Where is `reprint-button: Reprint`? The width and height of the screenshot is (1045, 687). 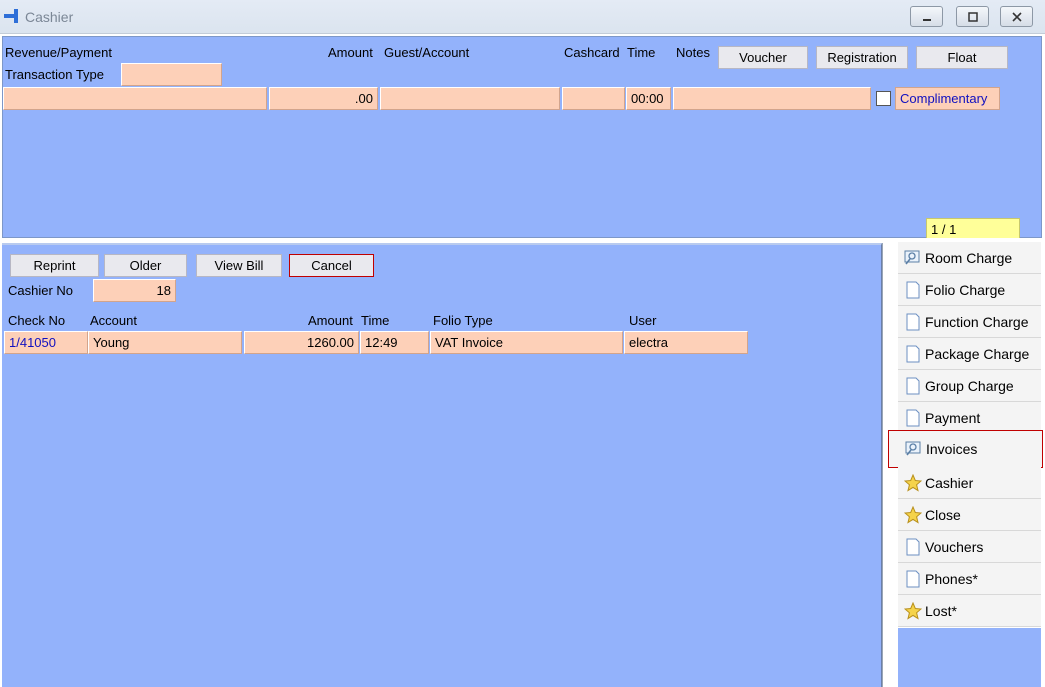 reprint-button: Reprint is located at coordinates (54, 265).